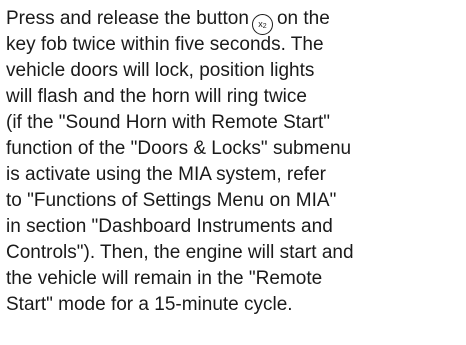 This screenshot has height=345, width=466. Describe the element at coordinates (160, 70) in the screenshot. I see `text-line: vehicle doors will lock, position lights` at that location.